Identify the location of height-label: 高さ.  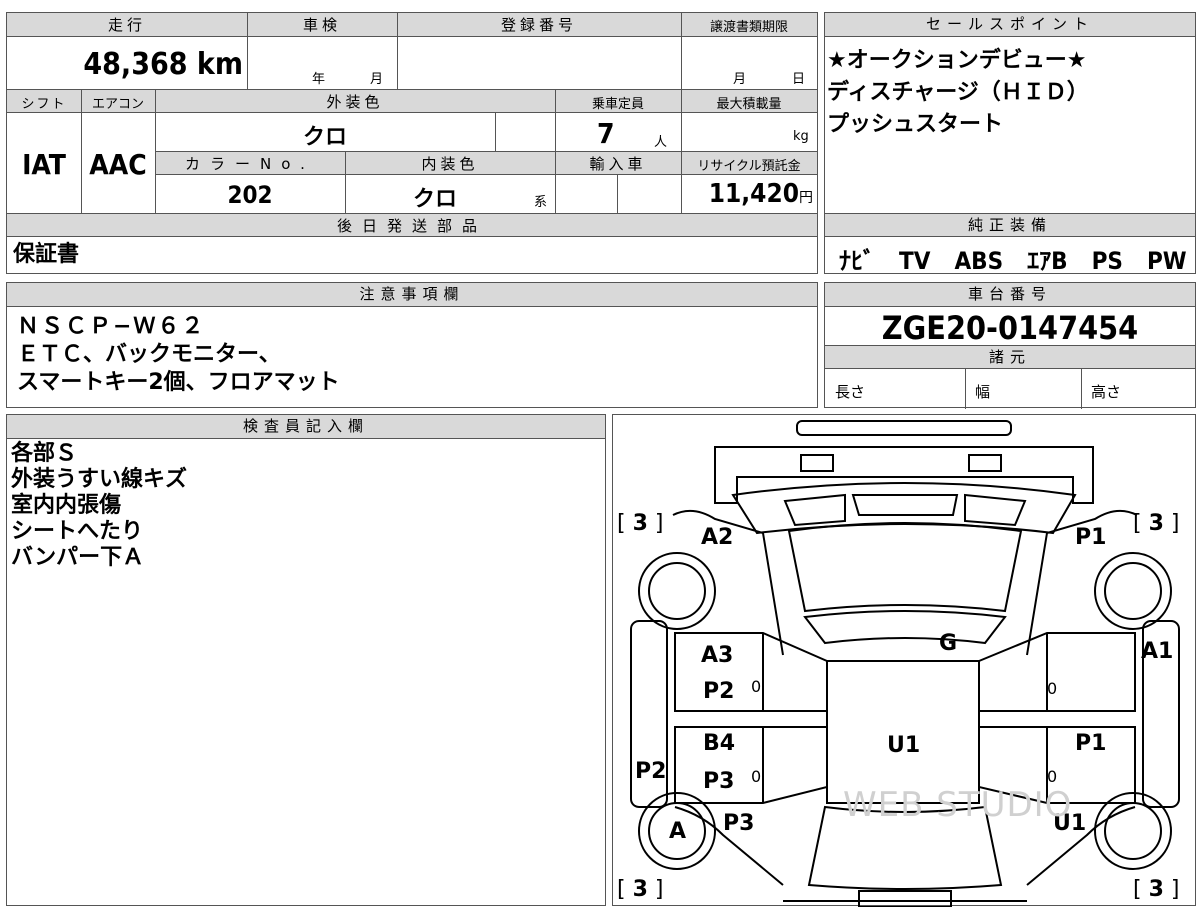
(1106, 392).